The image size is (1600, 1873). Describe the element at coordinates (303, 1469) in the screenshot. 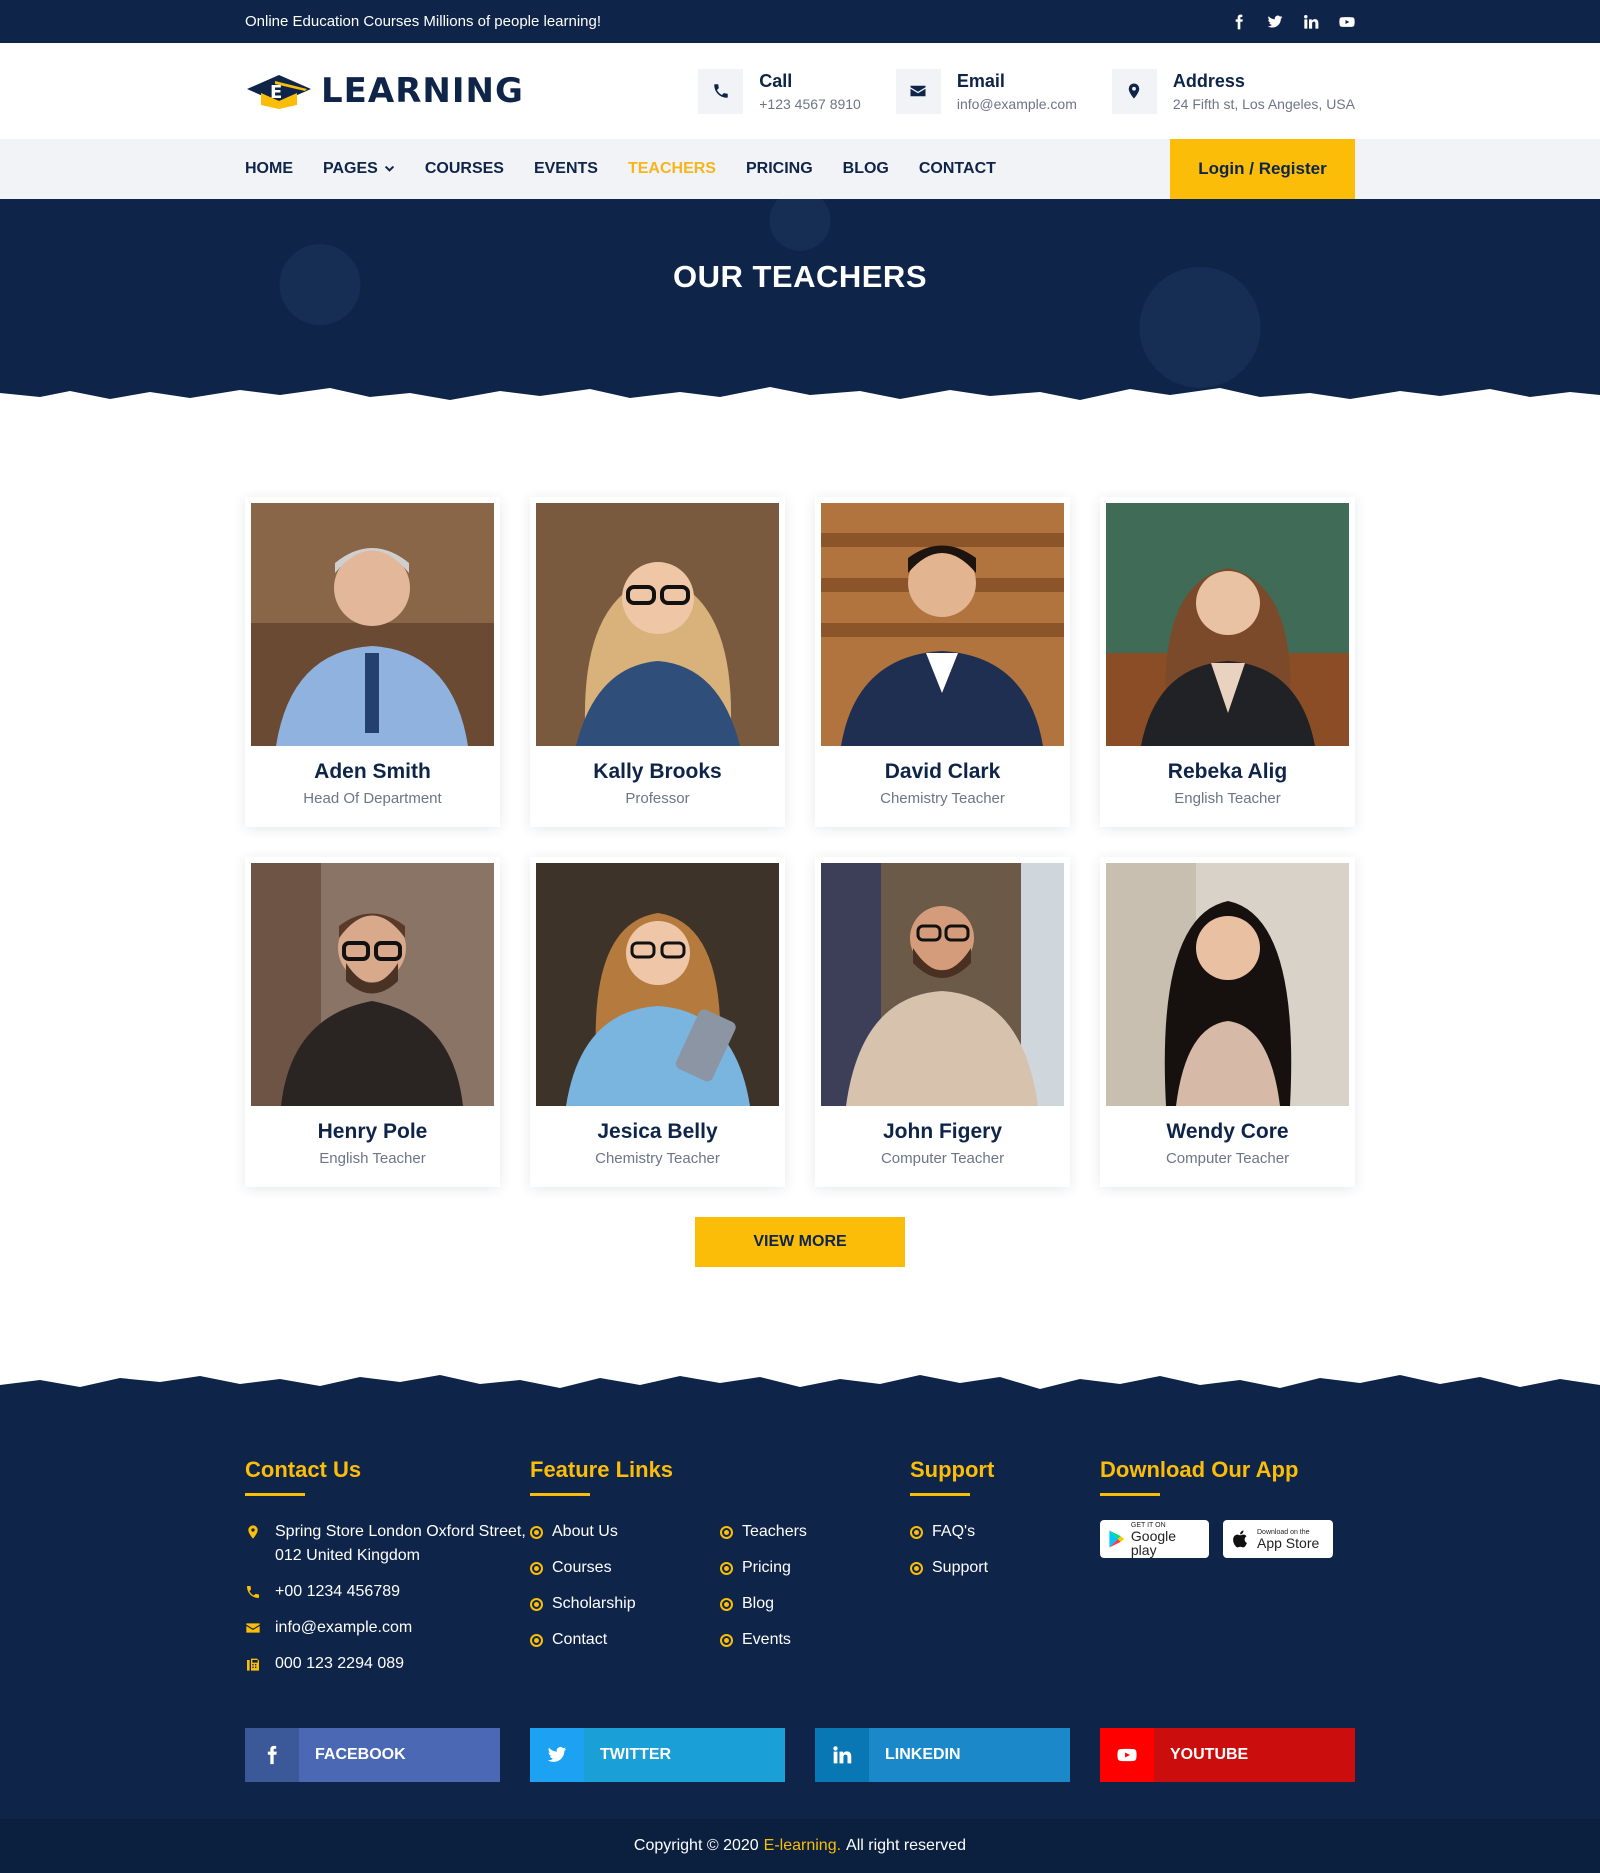

I see `footer-heading: Contact Us` at that location.